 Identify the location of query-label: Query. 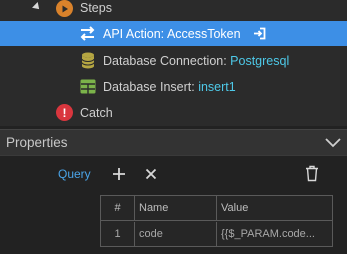
(74, 174).